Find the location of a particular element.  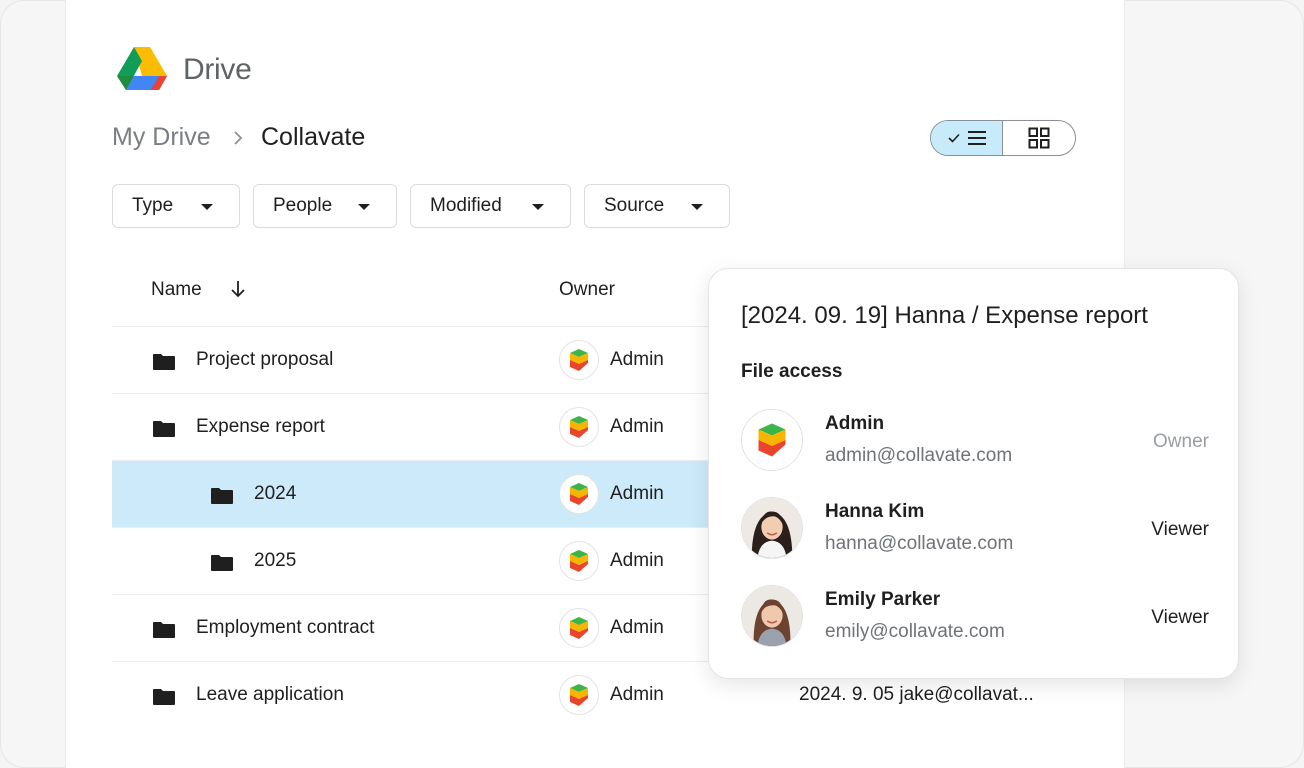

check-icon is located at coordinates (953, 138).